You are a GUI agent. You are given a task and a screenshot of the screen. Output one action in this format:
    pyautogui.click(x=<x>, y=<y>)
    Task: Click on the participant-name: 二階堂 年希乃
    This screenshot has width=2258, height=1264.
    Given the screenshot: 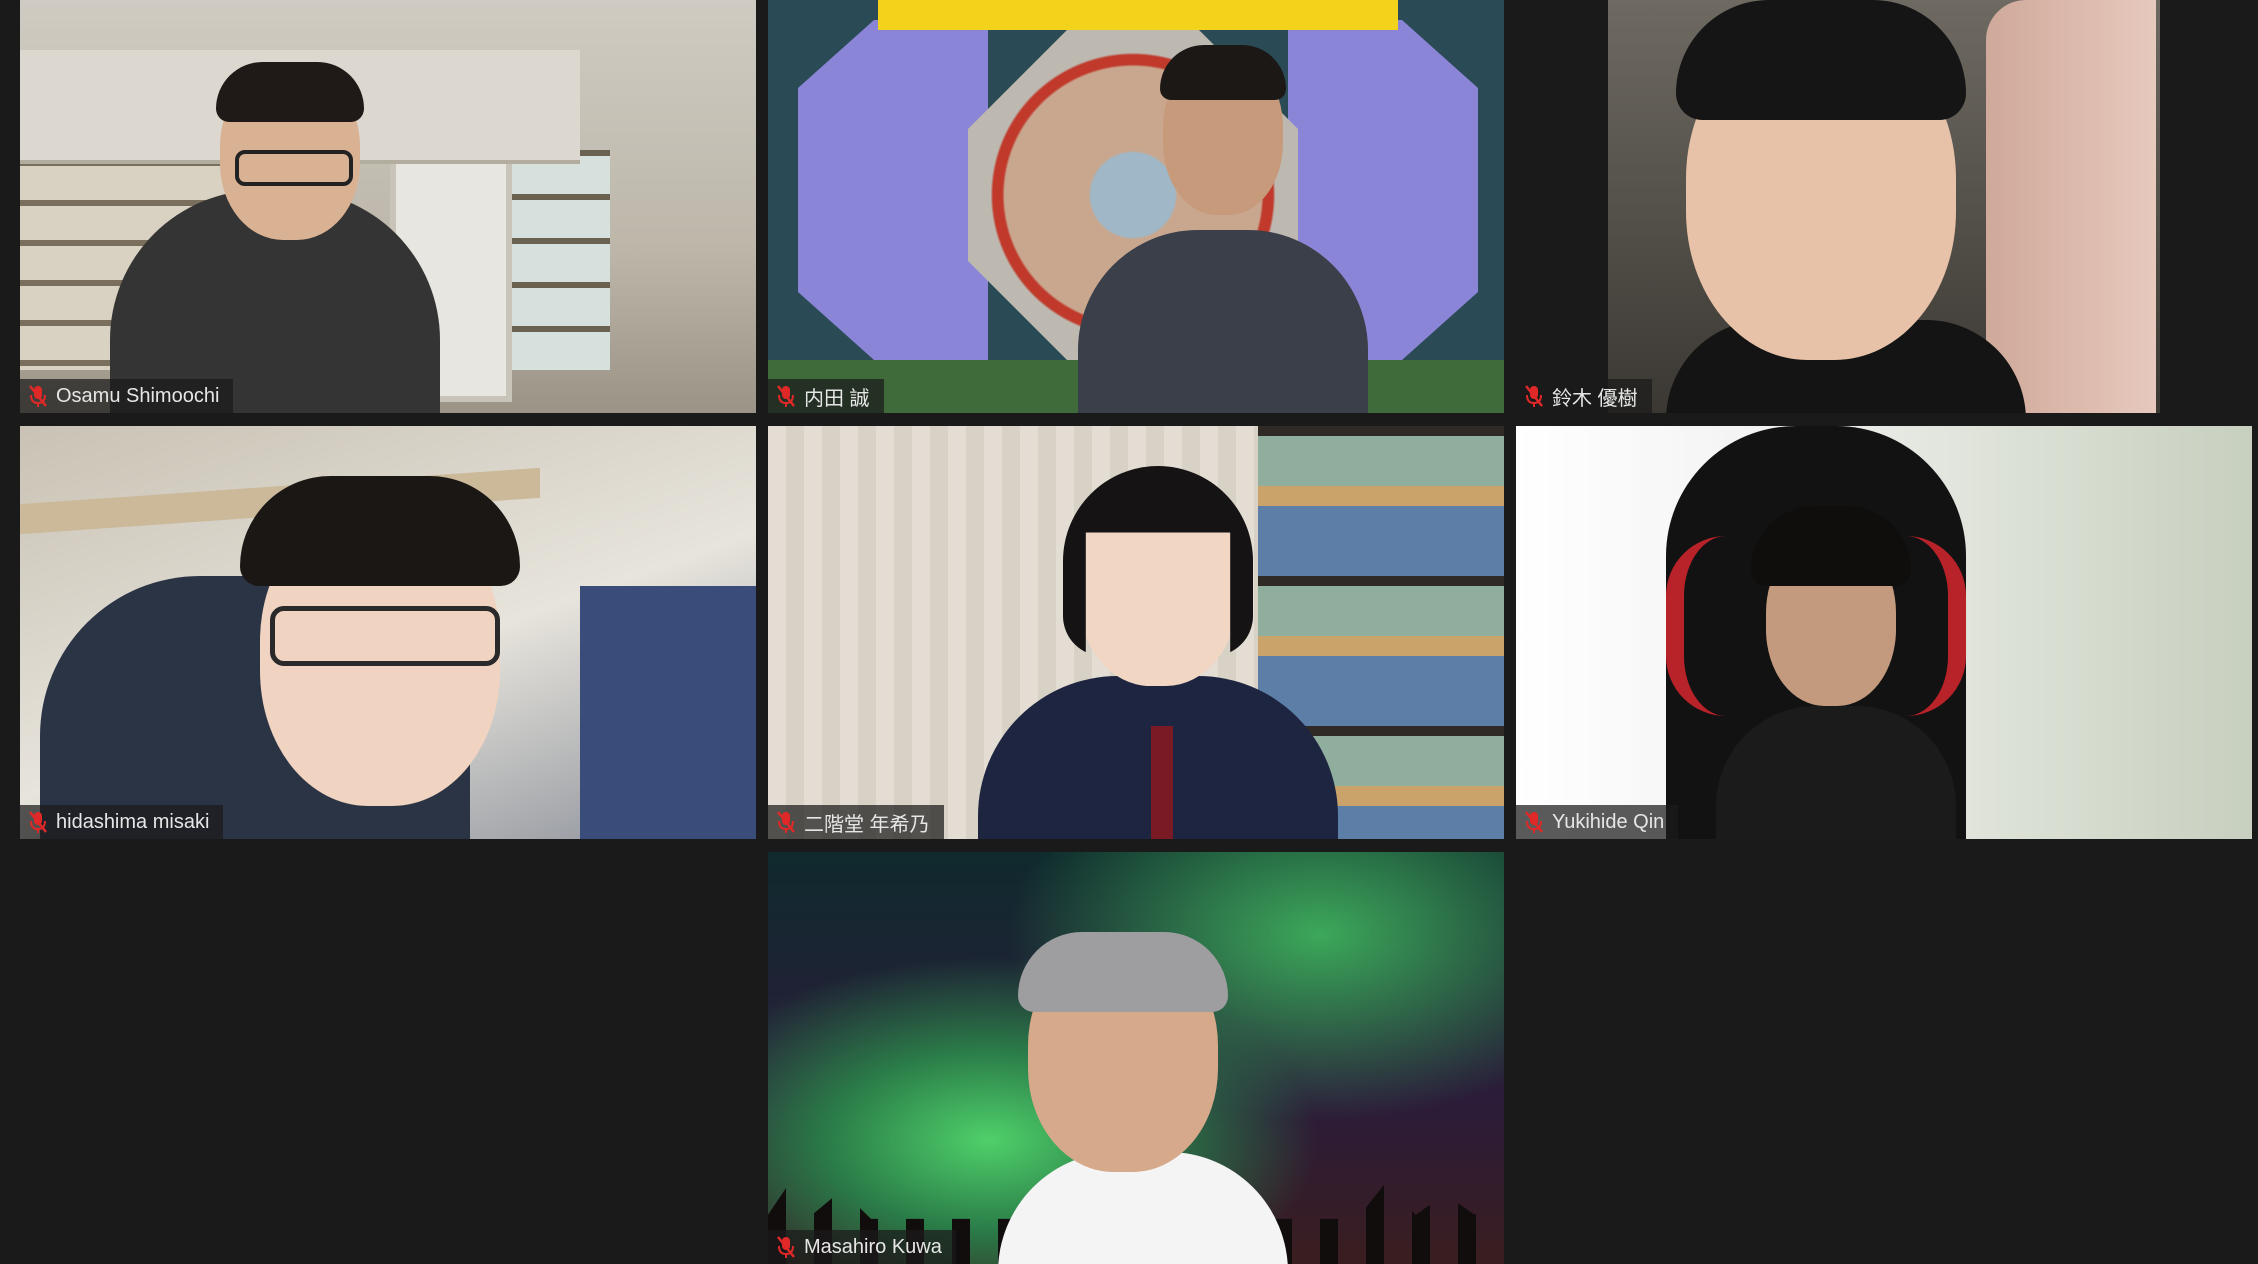 What is the action you would take?
    pyautogui.click(x=867, y=824)
    